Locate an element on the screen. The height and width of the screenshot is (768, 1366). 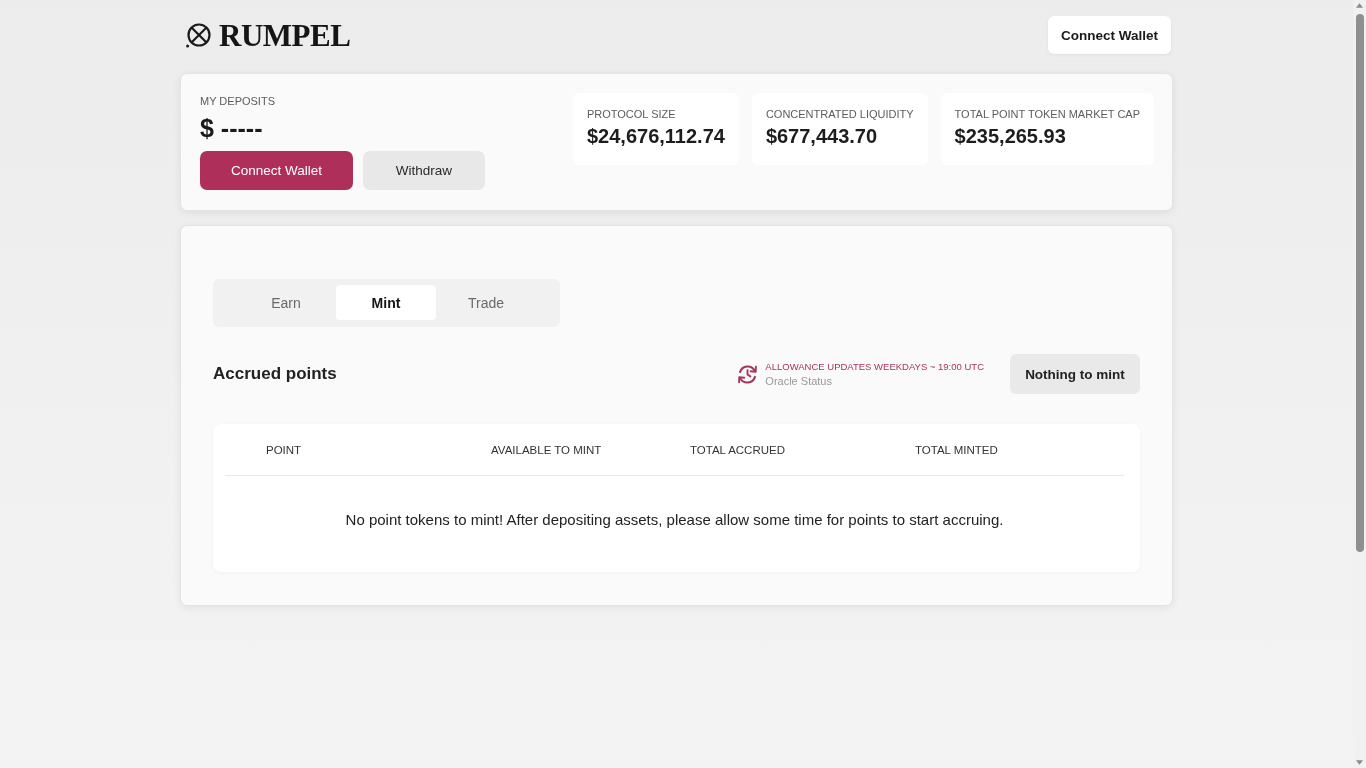
withdraw-button: Withdraw is located at coordinates (424, 170).